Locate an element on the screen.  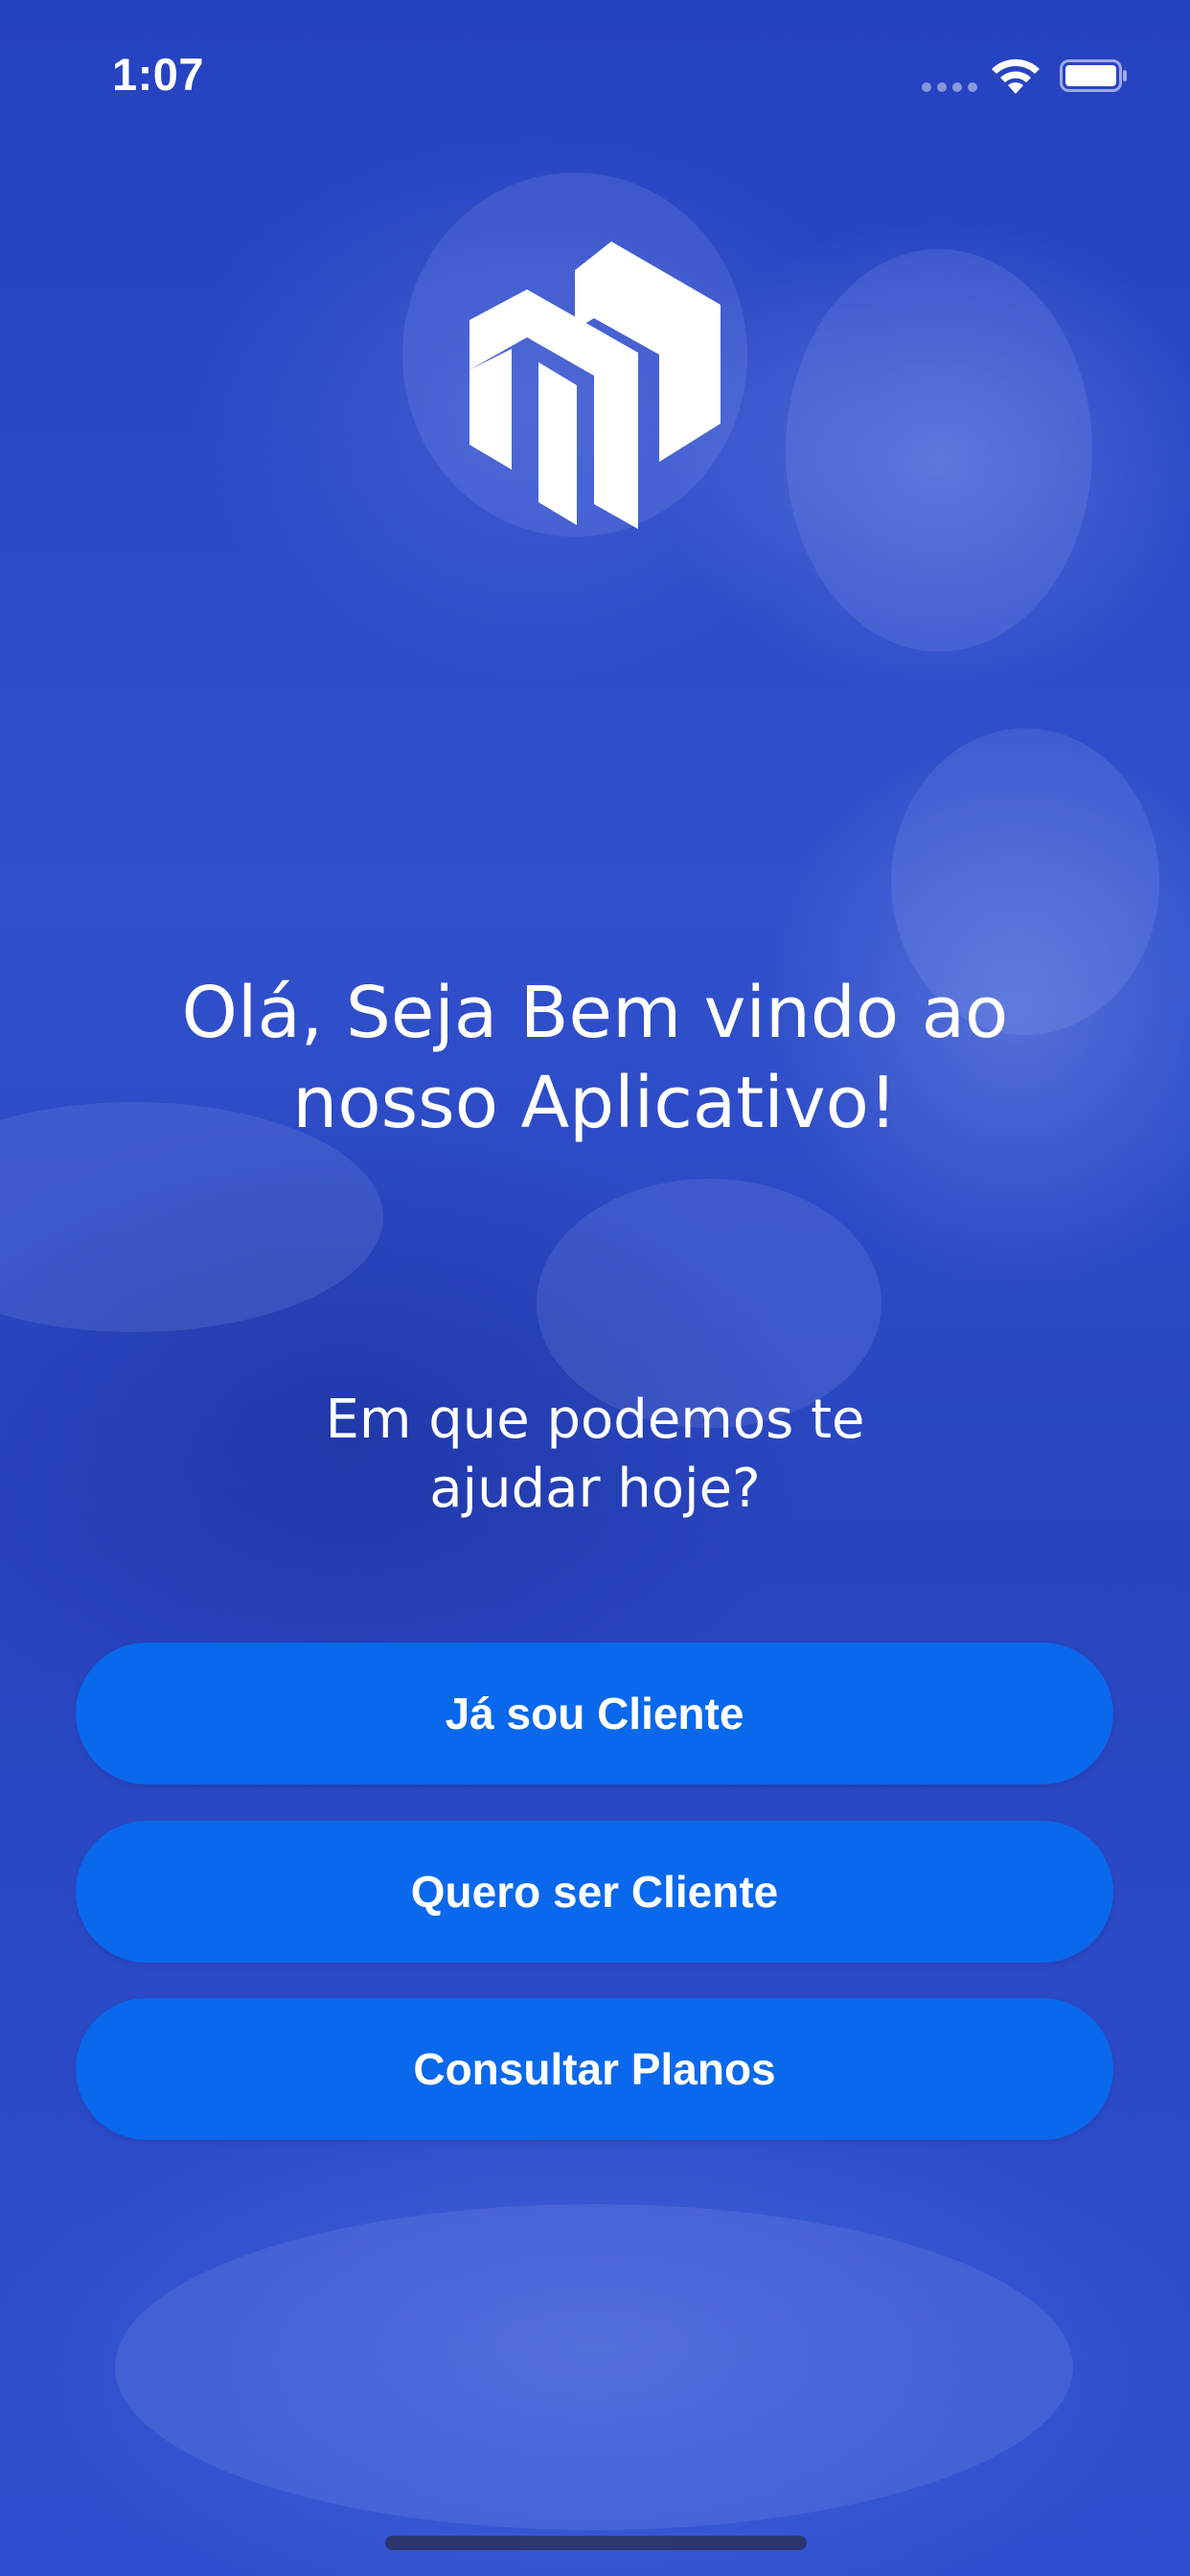
check-plans-button: Consultar Planos is located at coordinates (594, 2069).